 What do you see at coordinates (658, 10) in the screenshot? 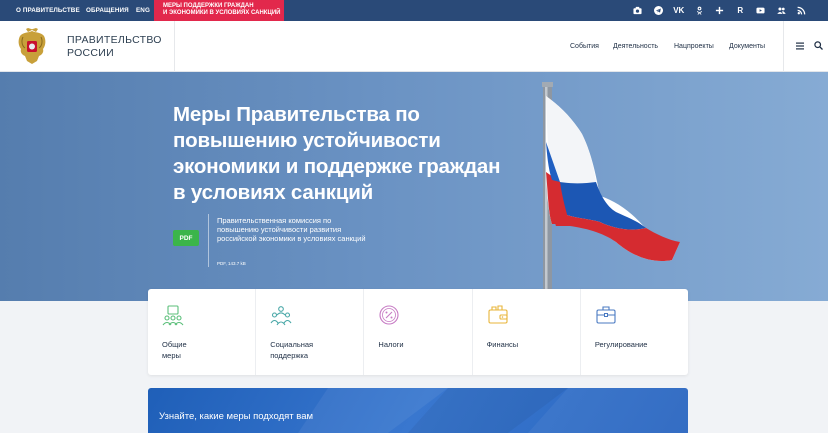
I see `telegram-icon` at bounding box center [658, 10].